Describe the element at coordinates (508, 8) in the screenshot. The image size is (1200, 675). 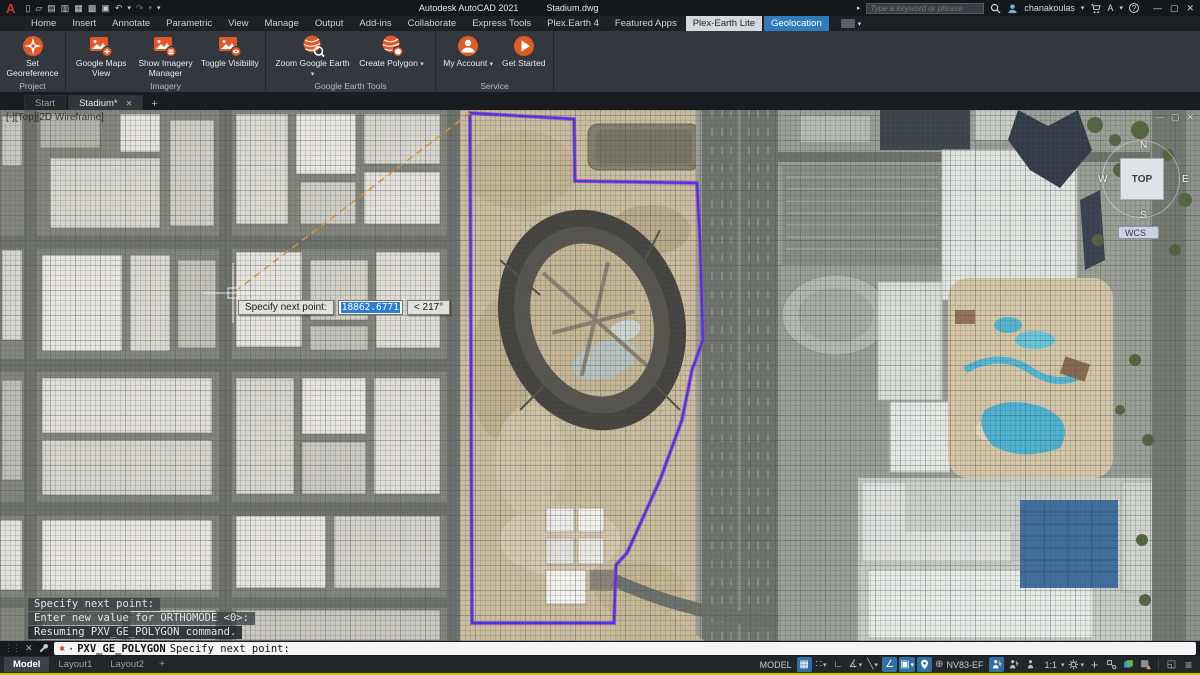
I see `window-title: Autodesk AutoCAD 2021 Stadium.dwg` at that location.